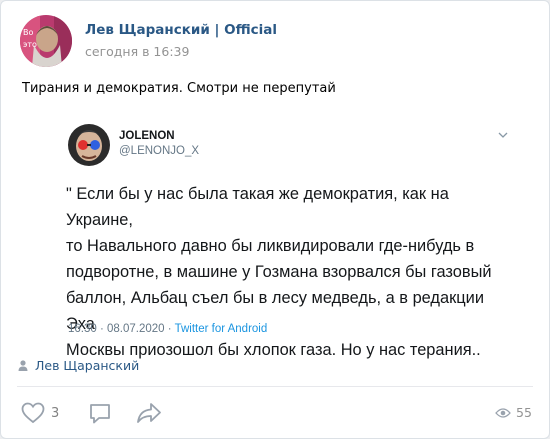  What do you see at coordinates (513, 412) in the screenshot?
I see `views-counter: 55` at bounding box center [513, 412].